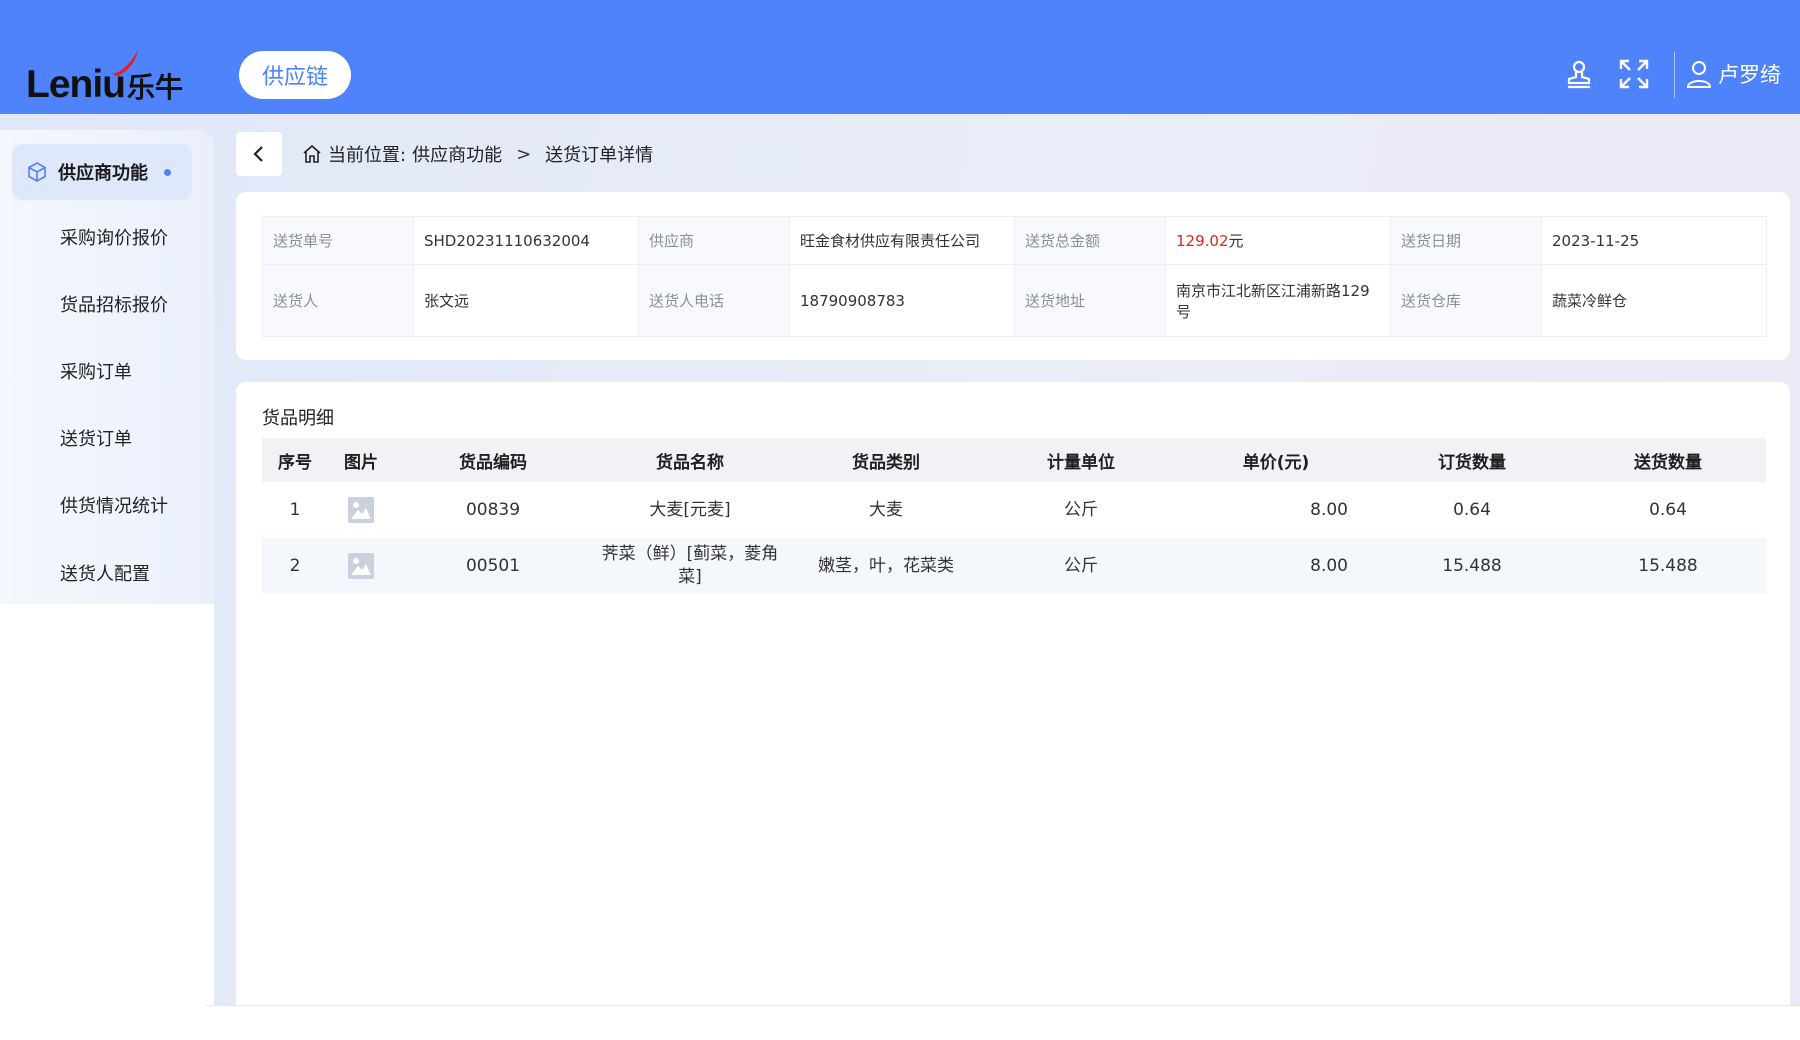 This screenshot has height=1040, width=1800. I want to click on header-divider, so click(1674, 75).